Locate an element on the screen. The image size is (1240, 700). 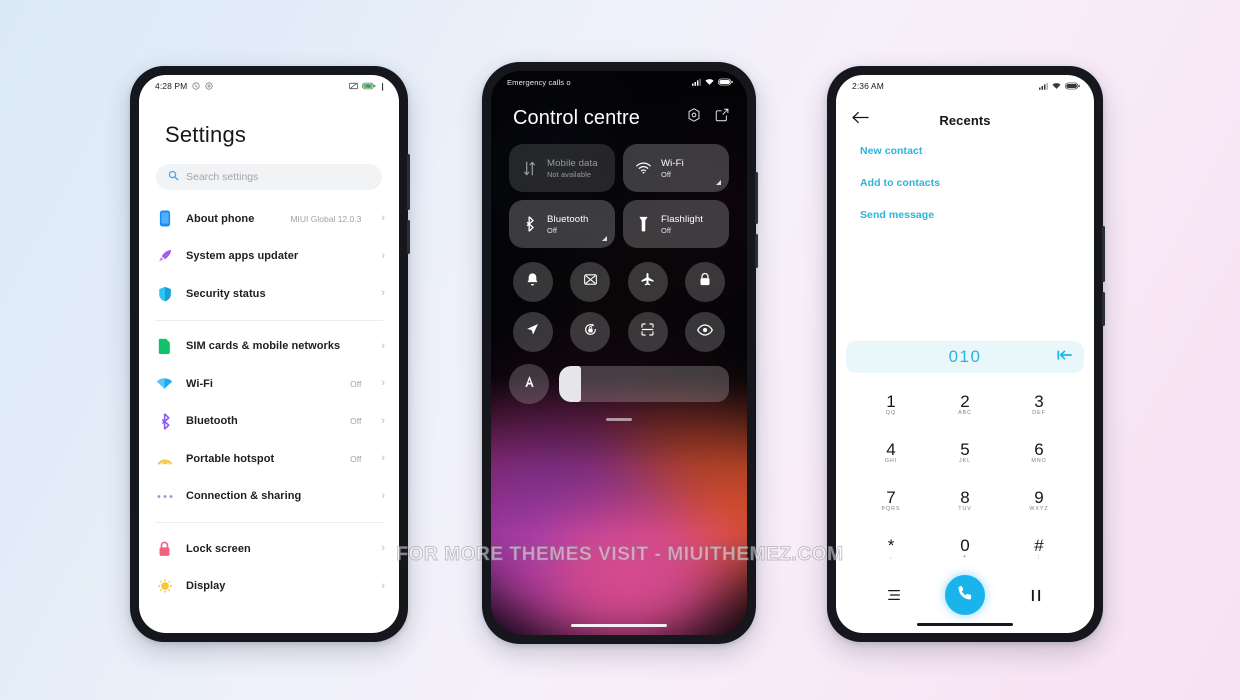
toggle-silent is located at coordinates (532, 282).